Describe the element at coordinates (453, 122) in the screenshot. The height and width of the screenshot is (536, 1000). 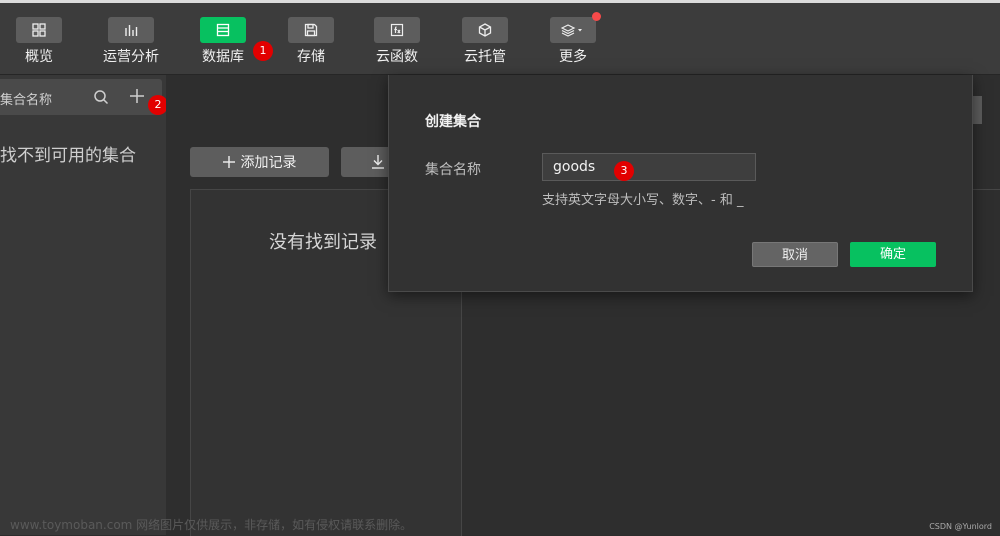
I see `dialog-title: 创建集合` at that location.